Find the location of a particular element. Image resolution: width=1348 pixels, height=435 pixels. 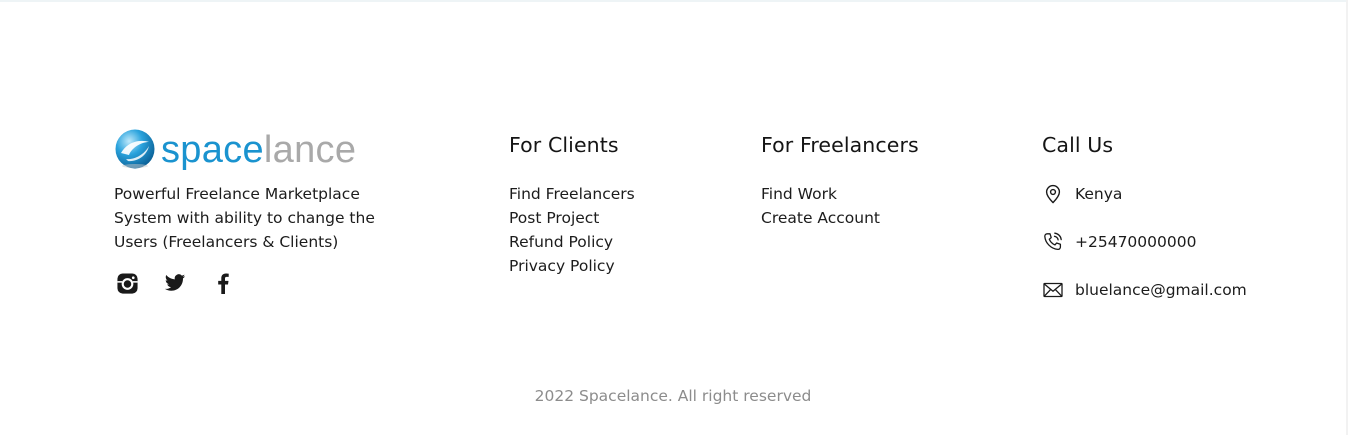

instagram-icon is located at coordinates (127, 283).